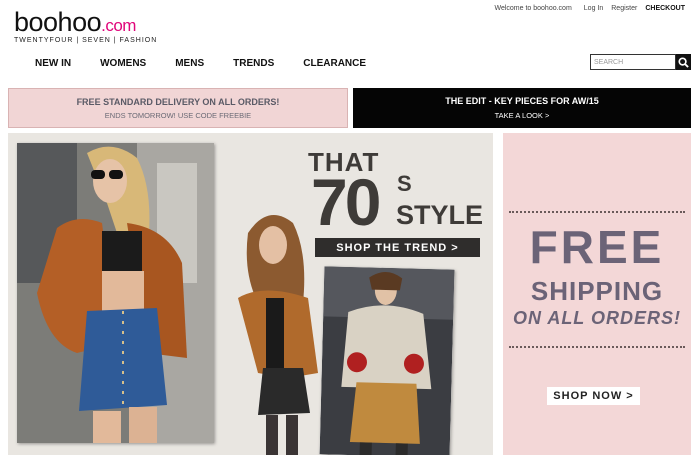 This screenshot has height=457, width=695. I want to click on search-icon, so click(683, 62).